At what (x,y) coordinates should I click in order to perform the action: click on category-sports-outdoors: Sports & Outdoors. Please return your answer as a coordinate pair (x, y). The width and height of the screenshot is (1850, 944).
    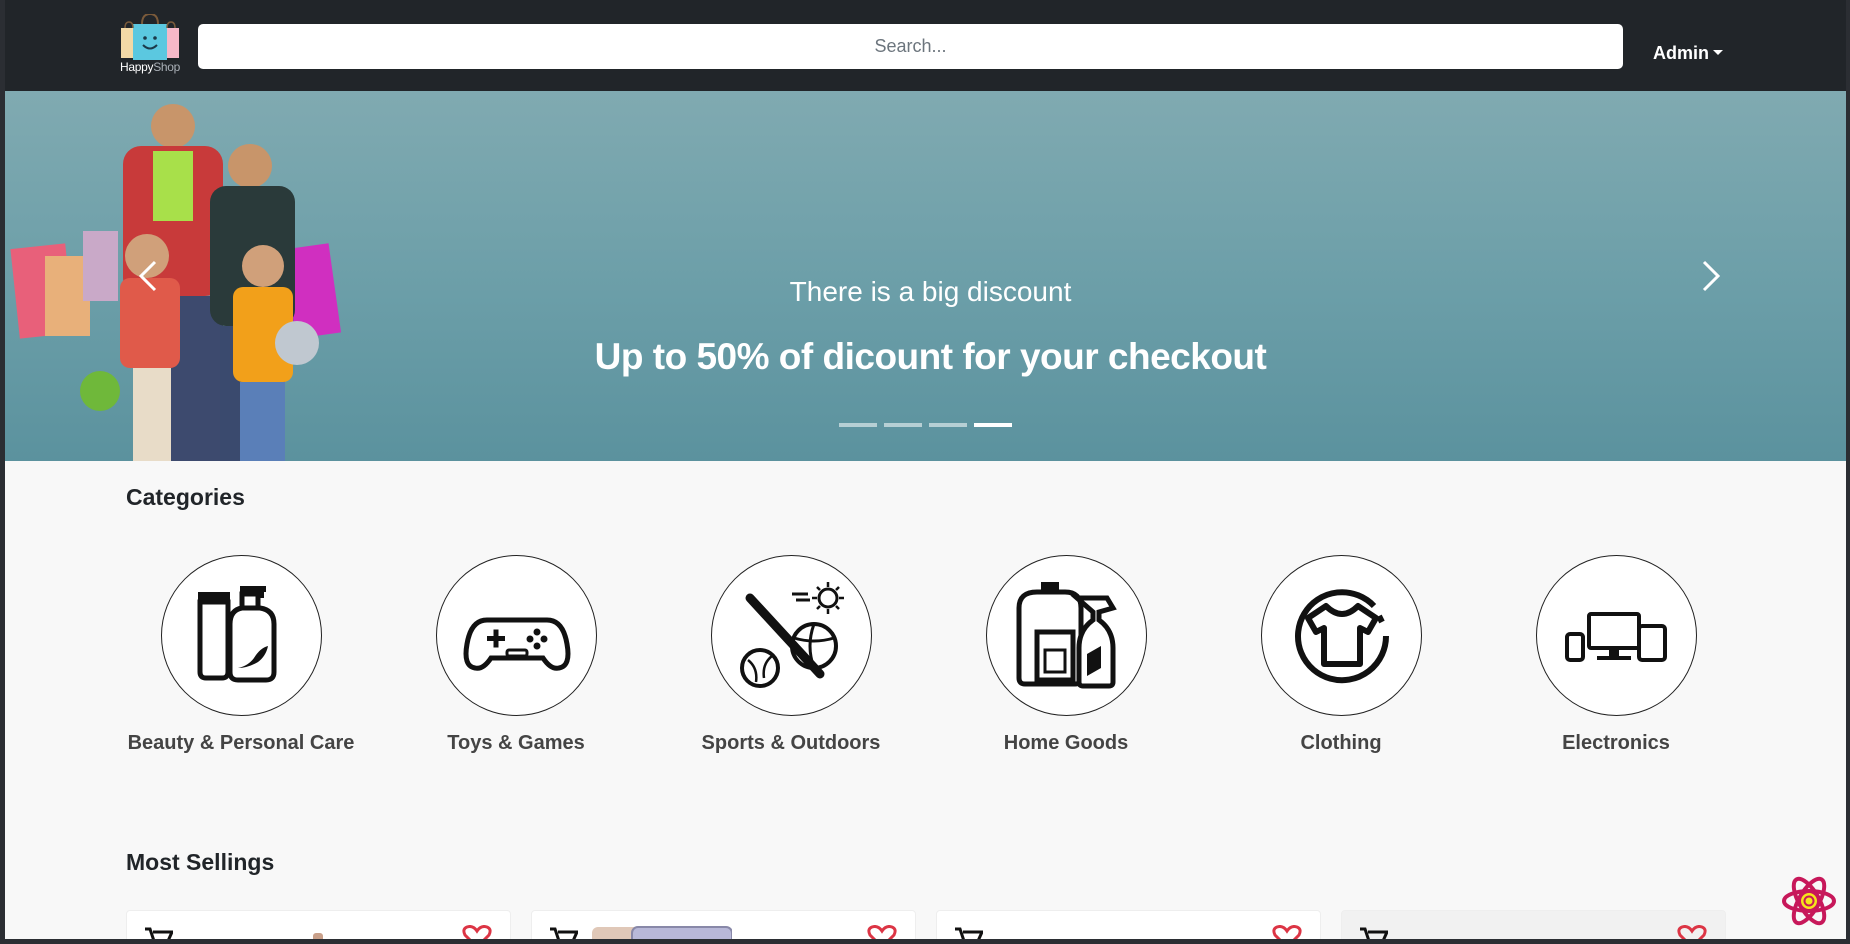
    Looking at the image, I should click on (791, 656).